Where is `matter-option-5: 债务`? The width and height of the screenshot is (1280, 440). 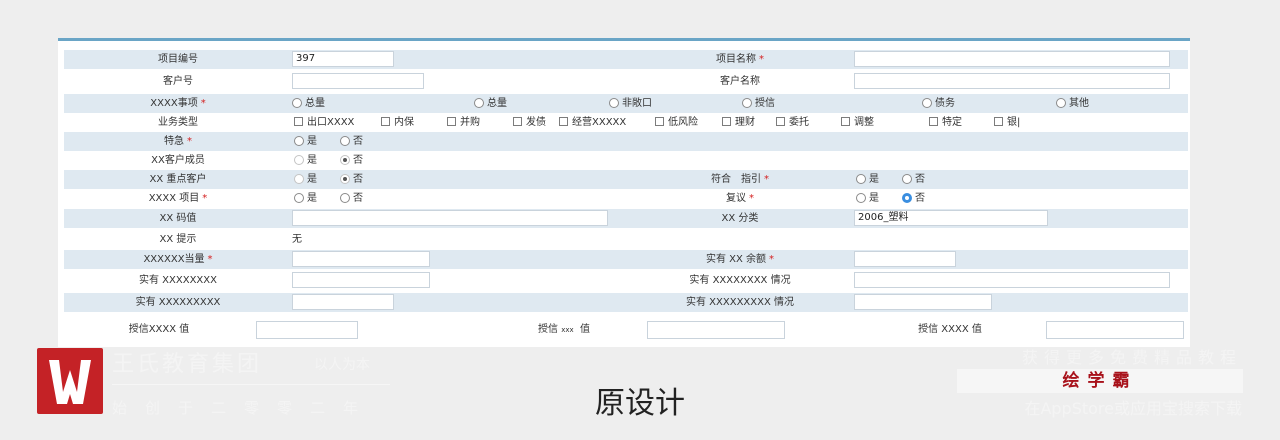 matter-option-5: 债务 is located at coordinates (938, 103).